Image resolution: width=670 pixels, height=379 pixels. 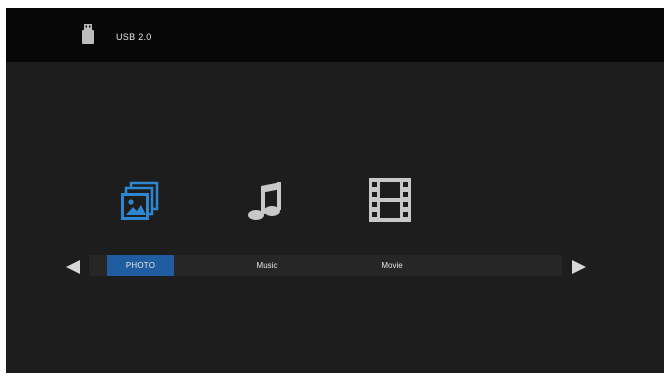 I want to click on usb-drive-icon, so click(x=88, y=34).